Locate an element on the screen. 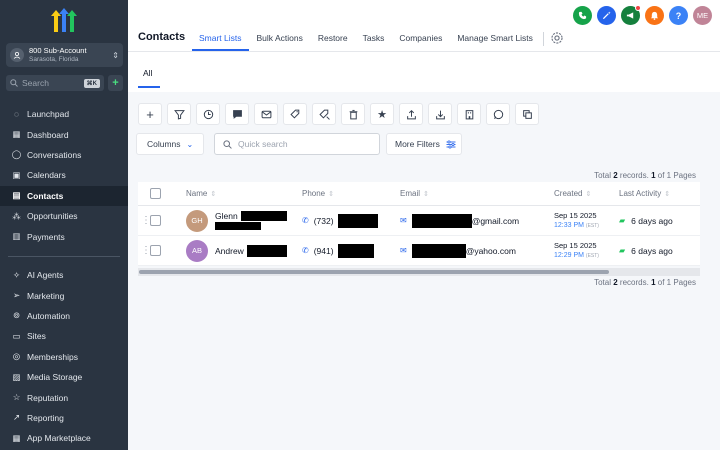 This screenshot has width=720, height=450. app-logo-icon is located at coordinates (64, 21).